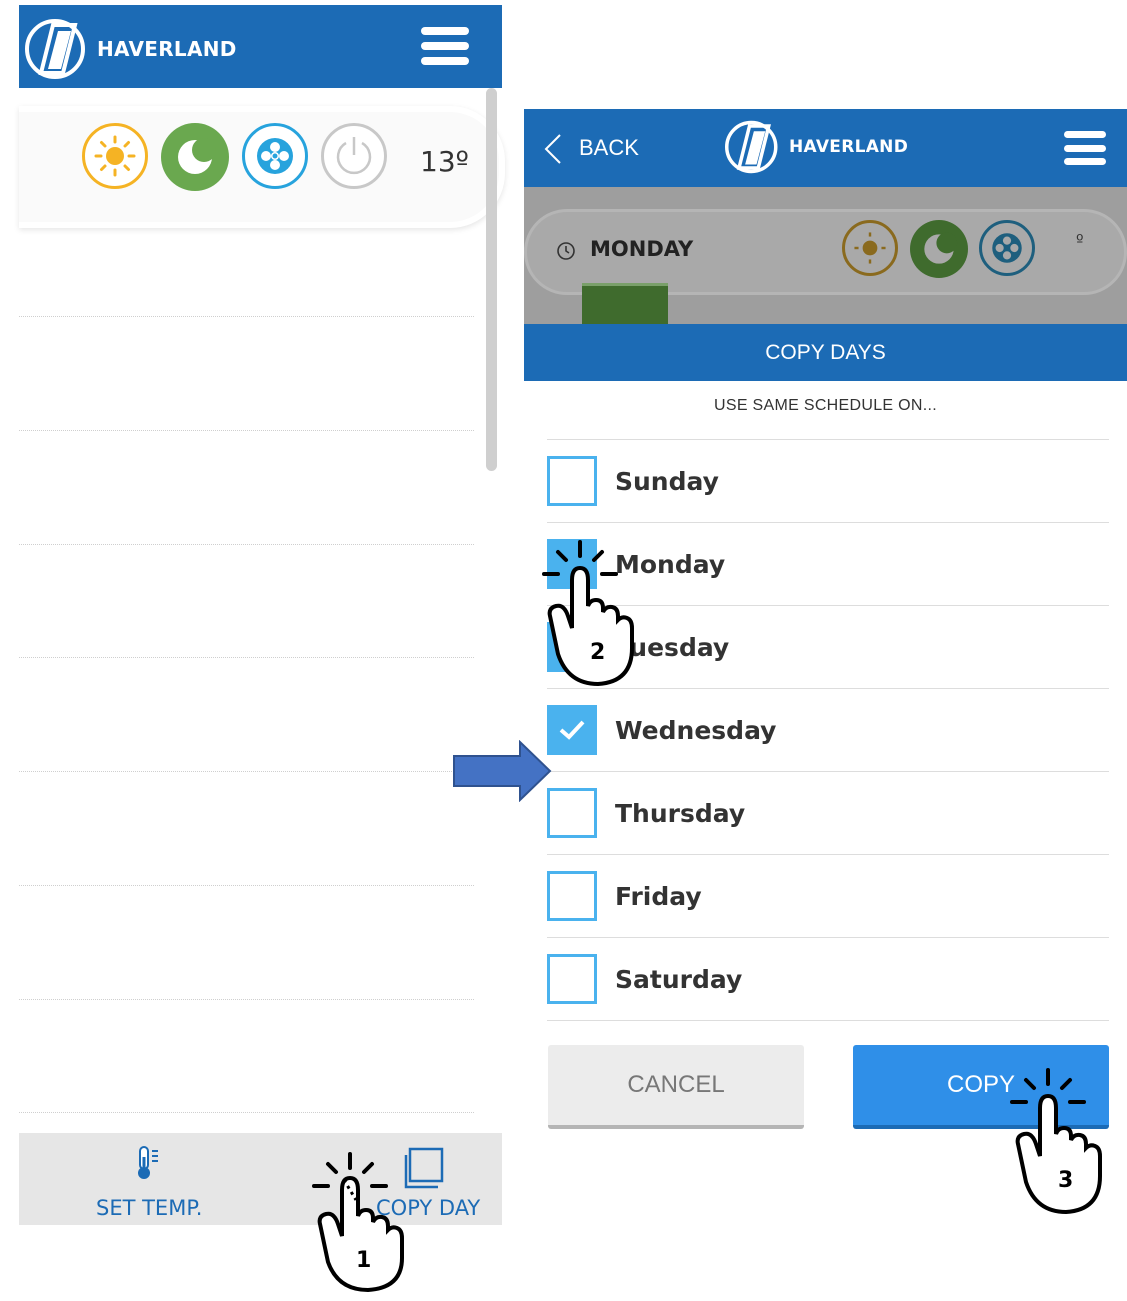 This screenshot has width=1127, height=1301. I want to click on day-label: Thursday, so click(680, 813).